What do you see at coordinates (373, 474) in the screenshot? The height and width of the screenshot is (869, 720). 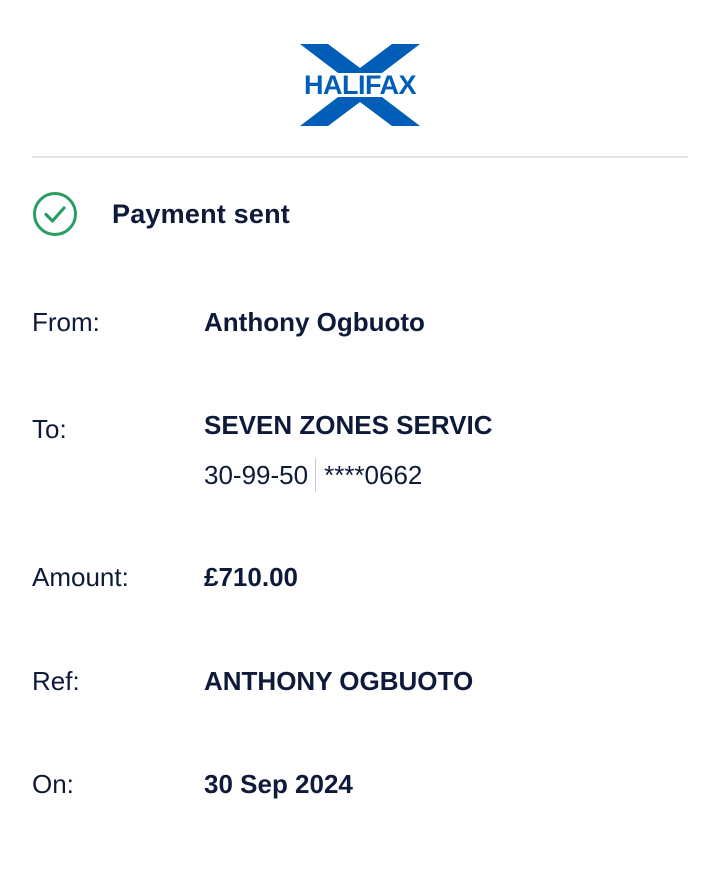 I see `account-number: ****0662` at bounding box center [373, 474].